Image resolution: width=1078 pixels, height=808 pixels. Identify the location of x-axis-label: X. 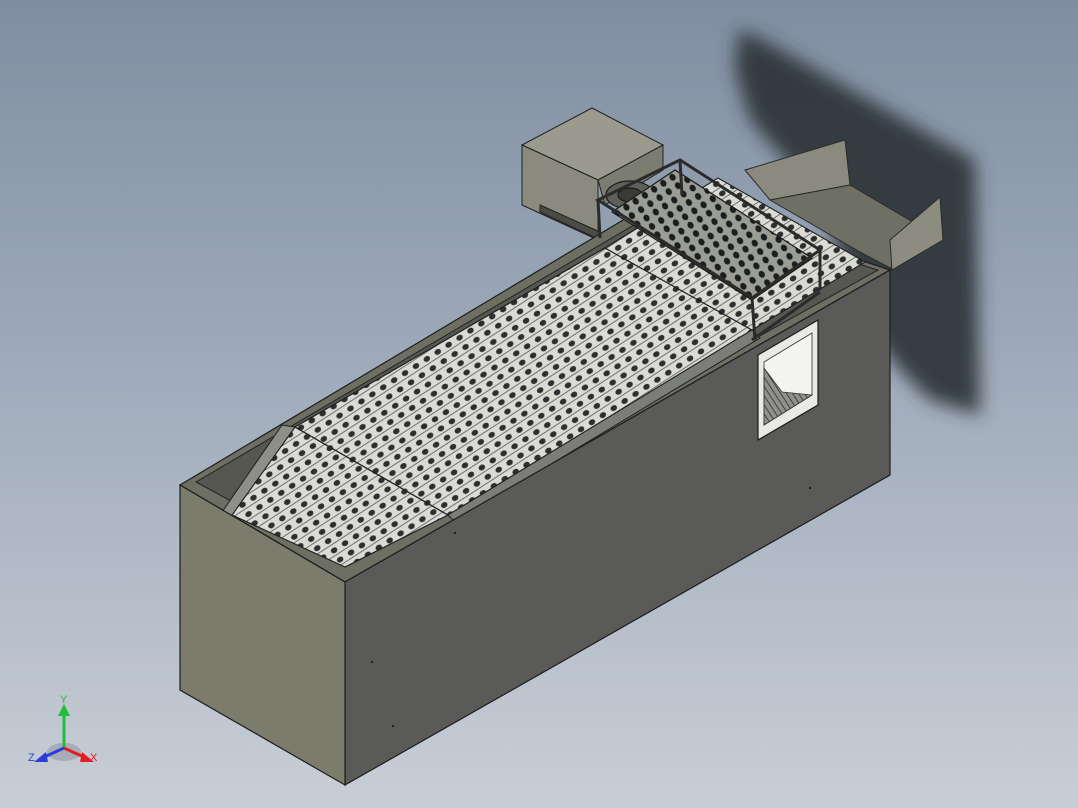
(94, 758).